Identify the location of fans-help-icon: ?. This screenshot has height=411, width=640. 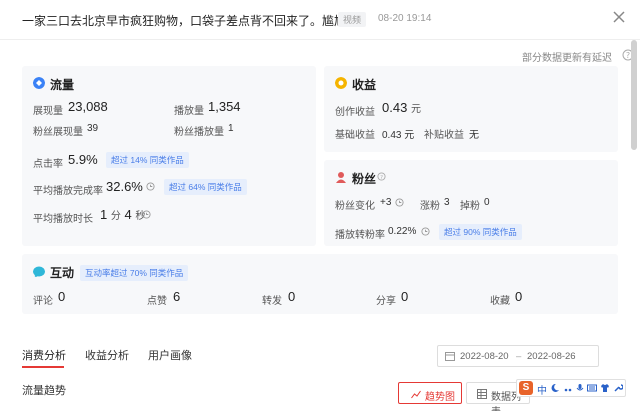
(381, 176).